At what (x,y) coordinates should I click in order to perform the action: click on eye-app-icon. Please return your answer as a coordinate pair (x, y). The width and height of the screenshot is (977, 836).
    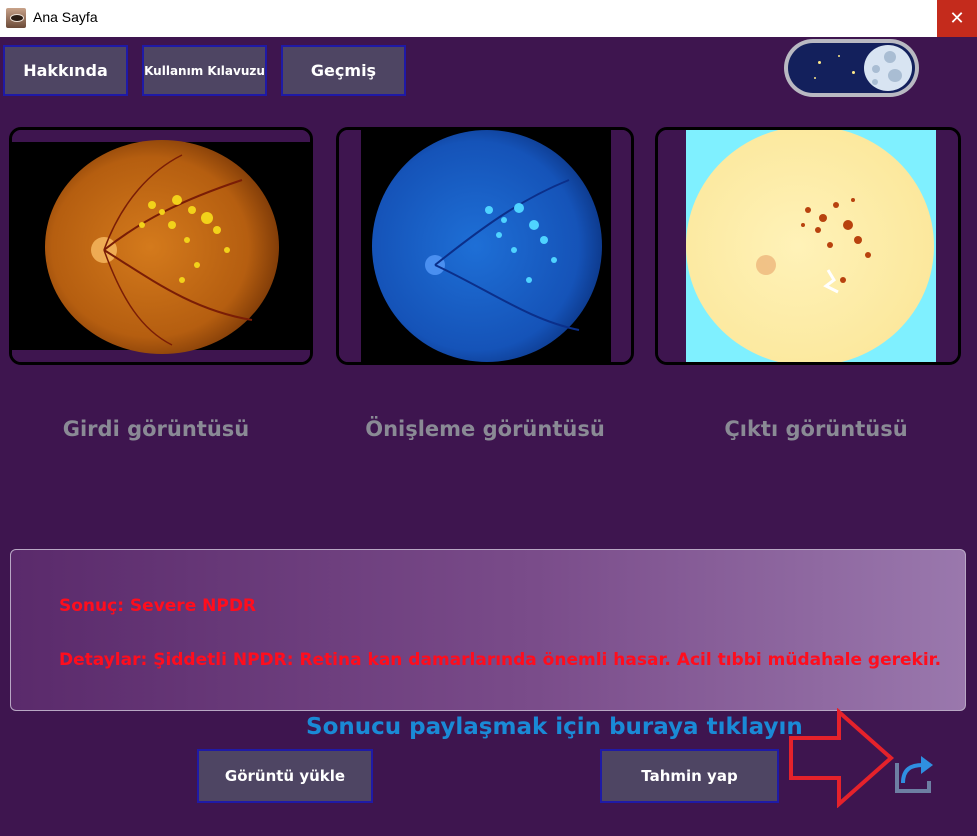
    Looking at the image, I should click on (16, 18).